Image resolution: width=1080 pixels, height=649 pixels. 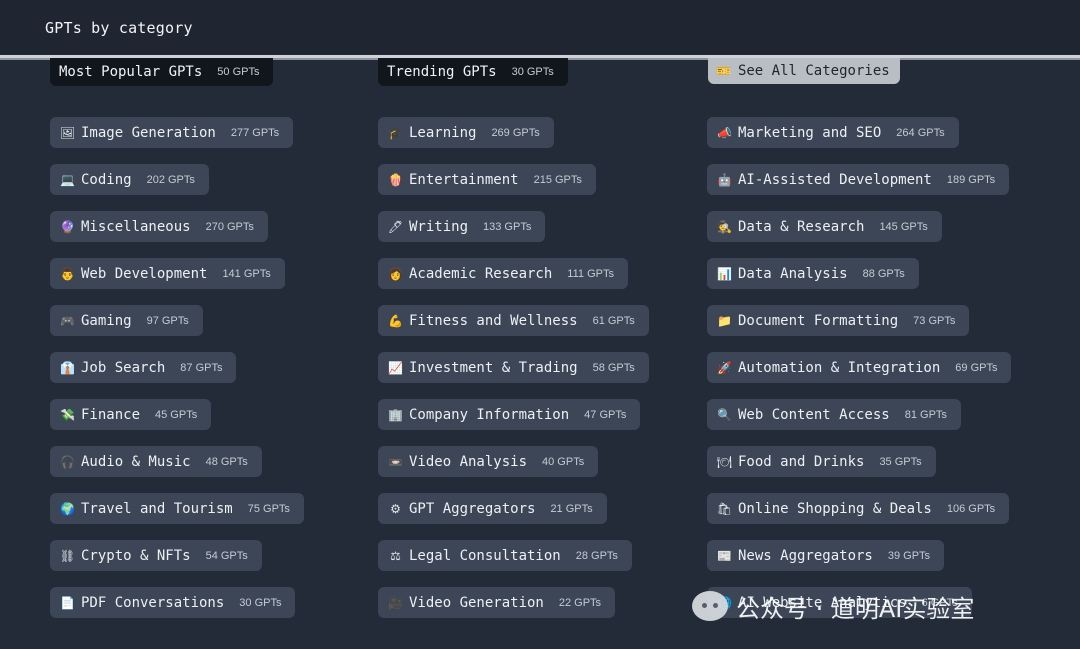 I want to click on category-name: Data Analysis, so click(x=793, y=273).